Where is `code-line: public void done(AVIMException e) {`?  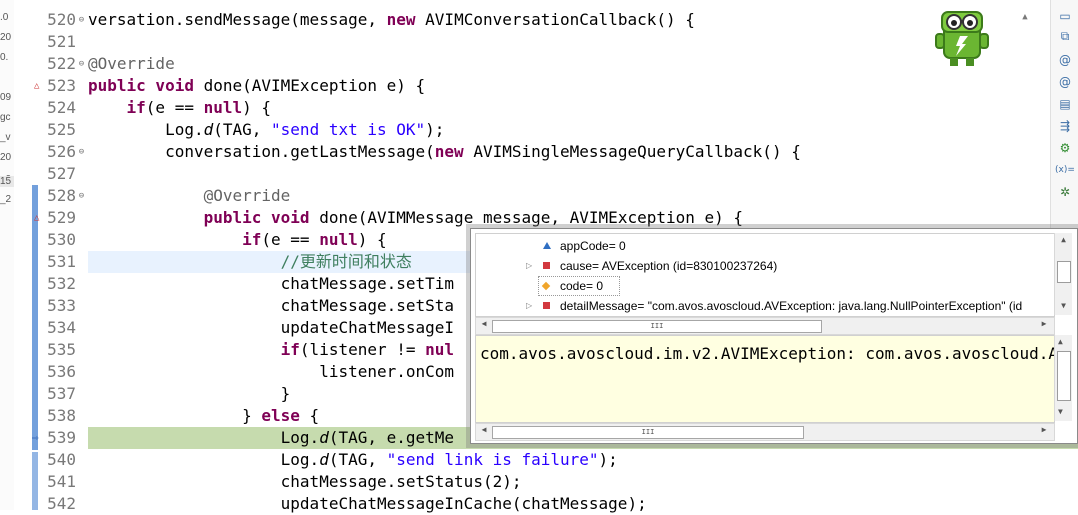
code-line: public void done(AVIMException e) { is located at coordinates (256, 86).